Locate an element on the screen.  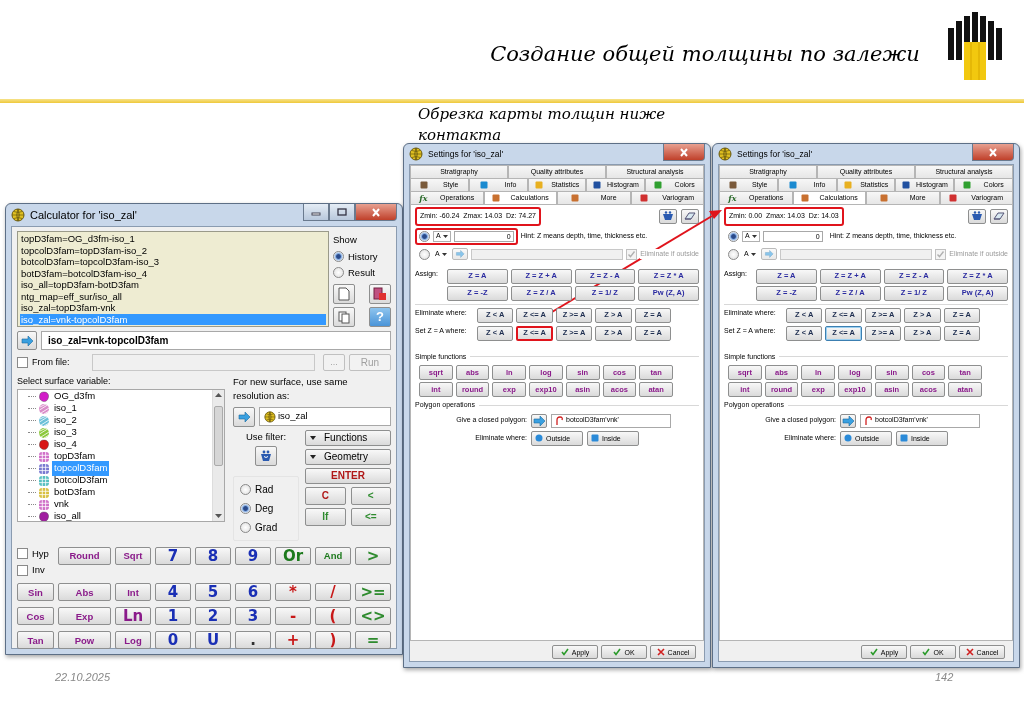
tree-item: iso_4 is located at coordinates (65, 444).